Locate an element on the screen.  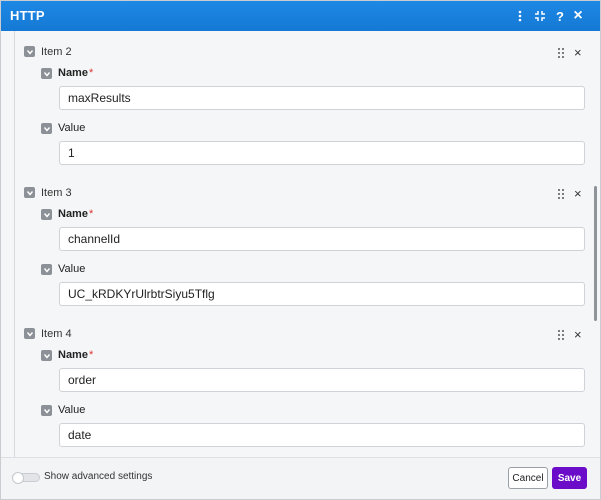
advanced-settings-toggle is located at coordinates (26, 478).